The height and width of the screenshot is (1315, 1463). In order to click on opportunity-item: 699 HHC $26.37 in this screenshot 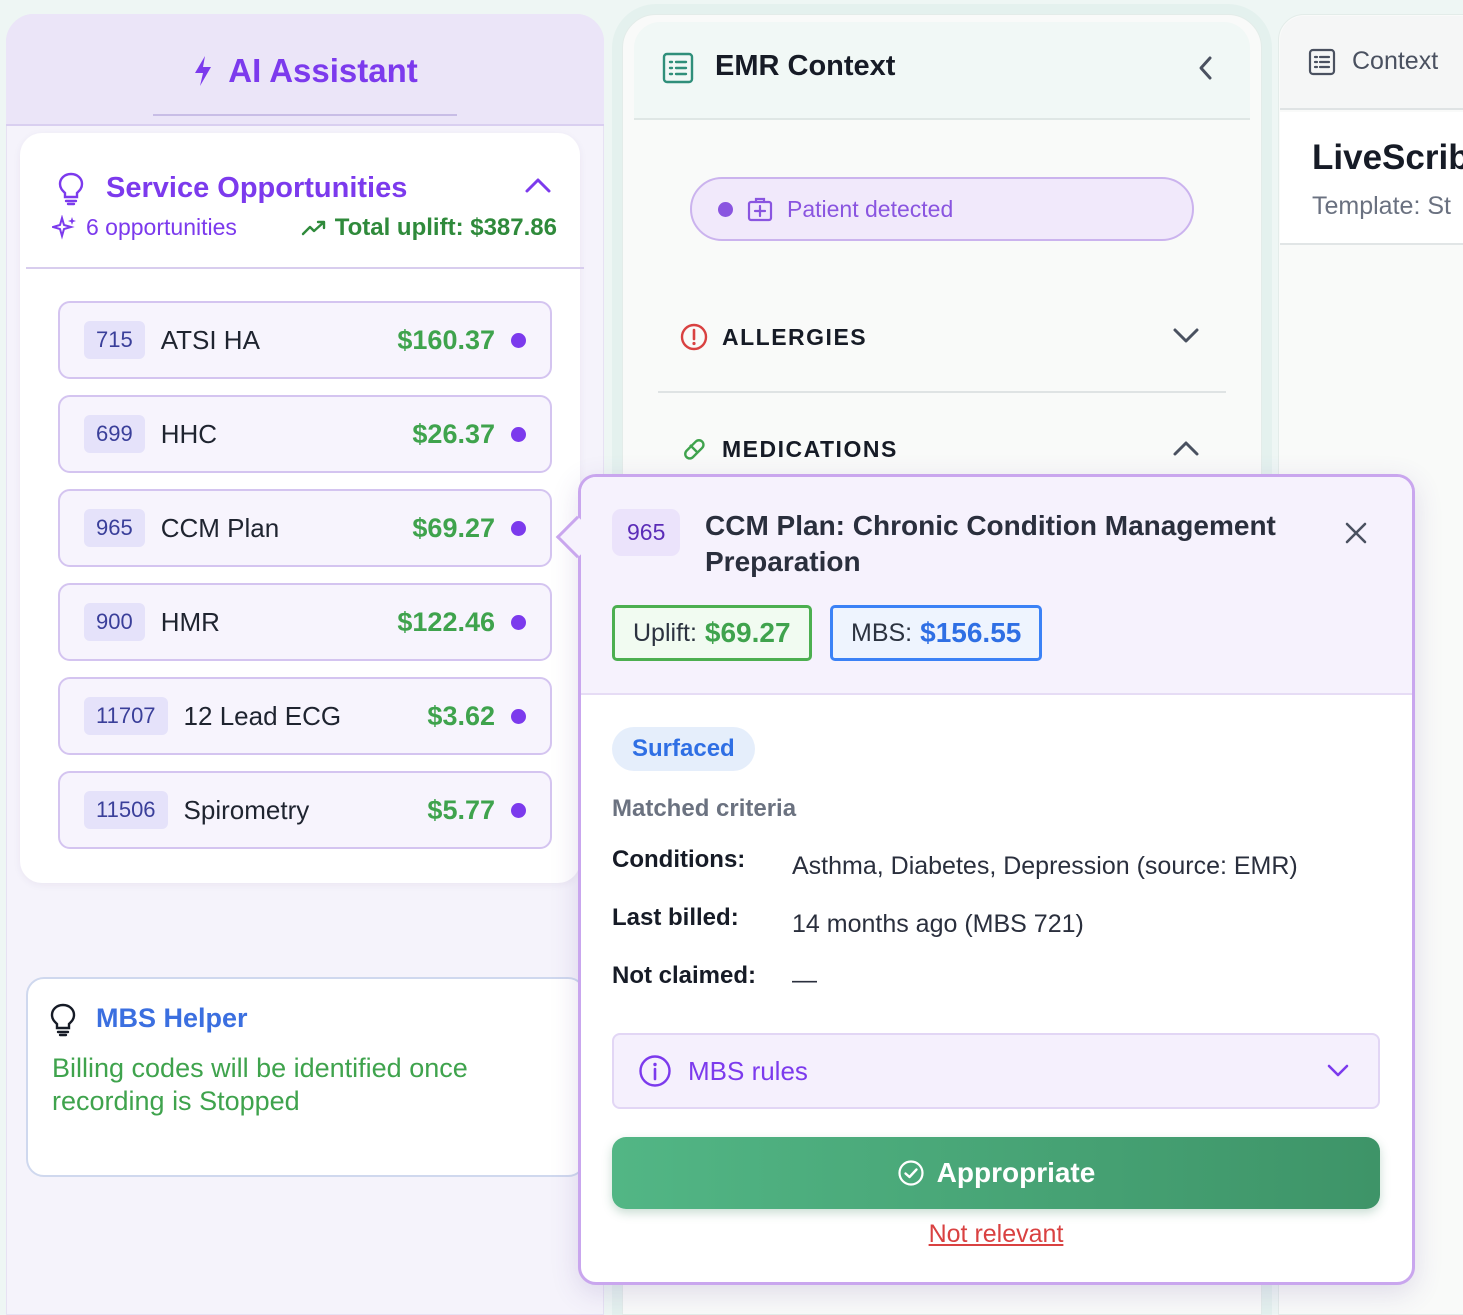, I will do `click(305, 434)`.